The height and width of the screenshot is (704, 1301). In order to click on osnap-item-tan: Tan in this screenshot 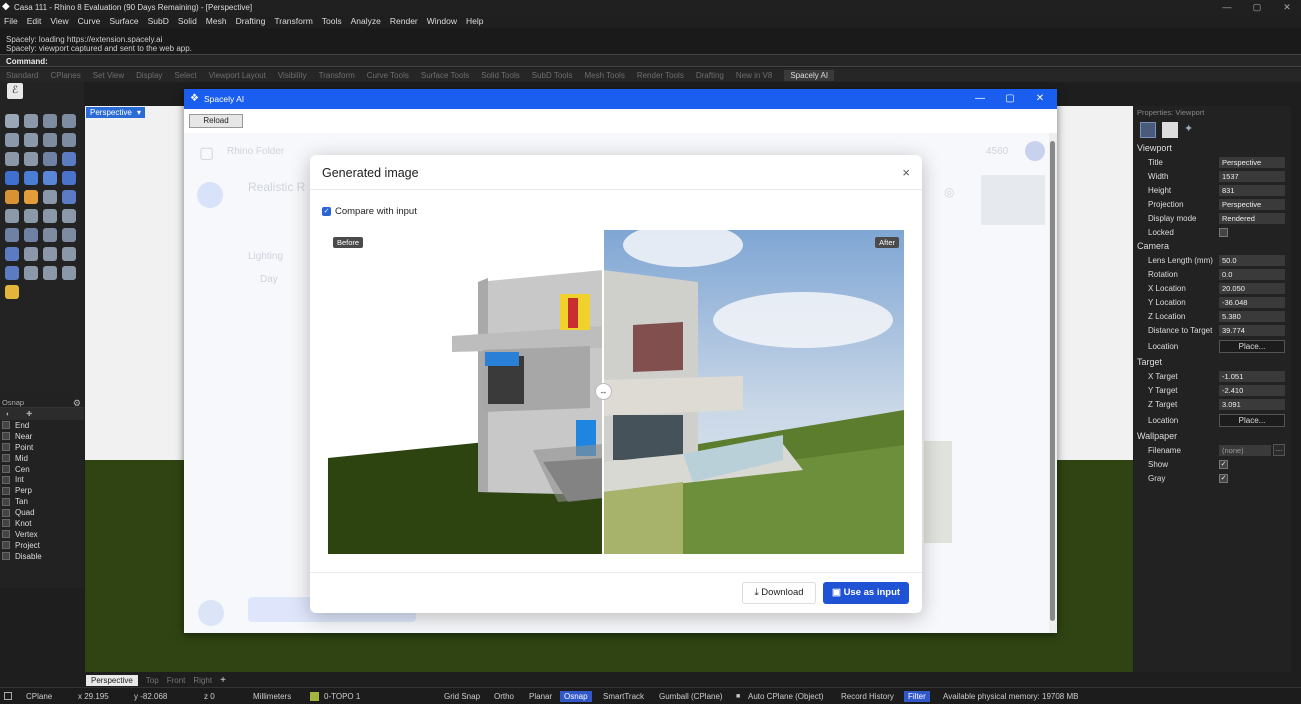, I will do `click(42, 501)`.